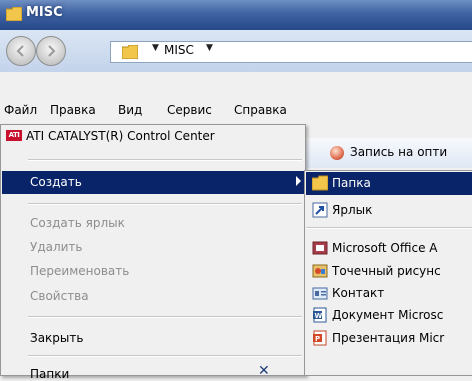 The image size is (472, 381). I want to click on forward-button, so click(51, 51).